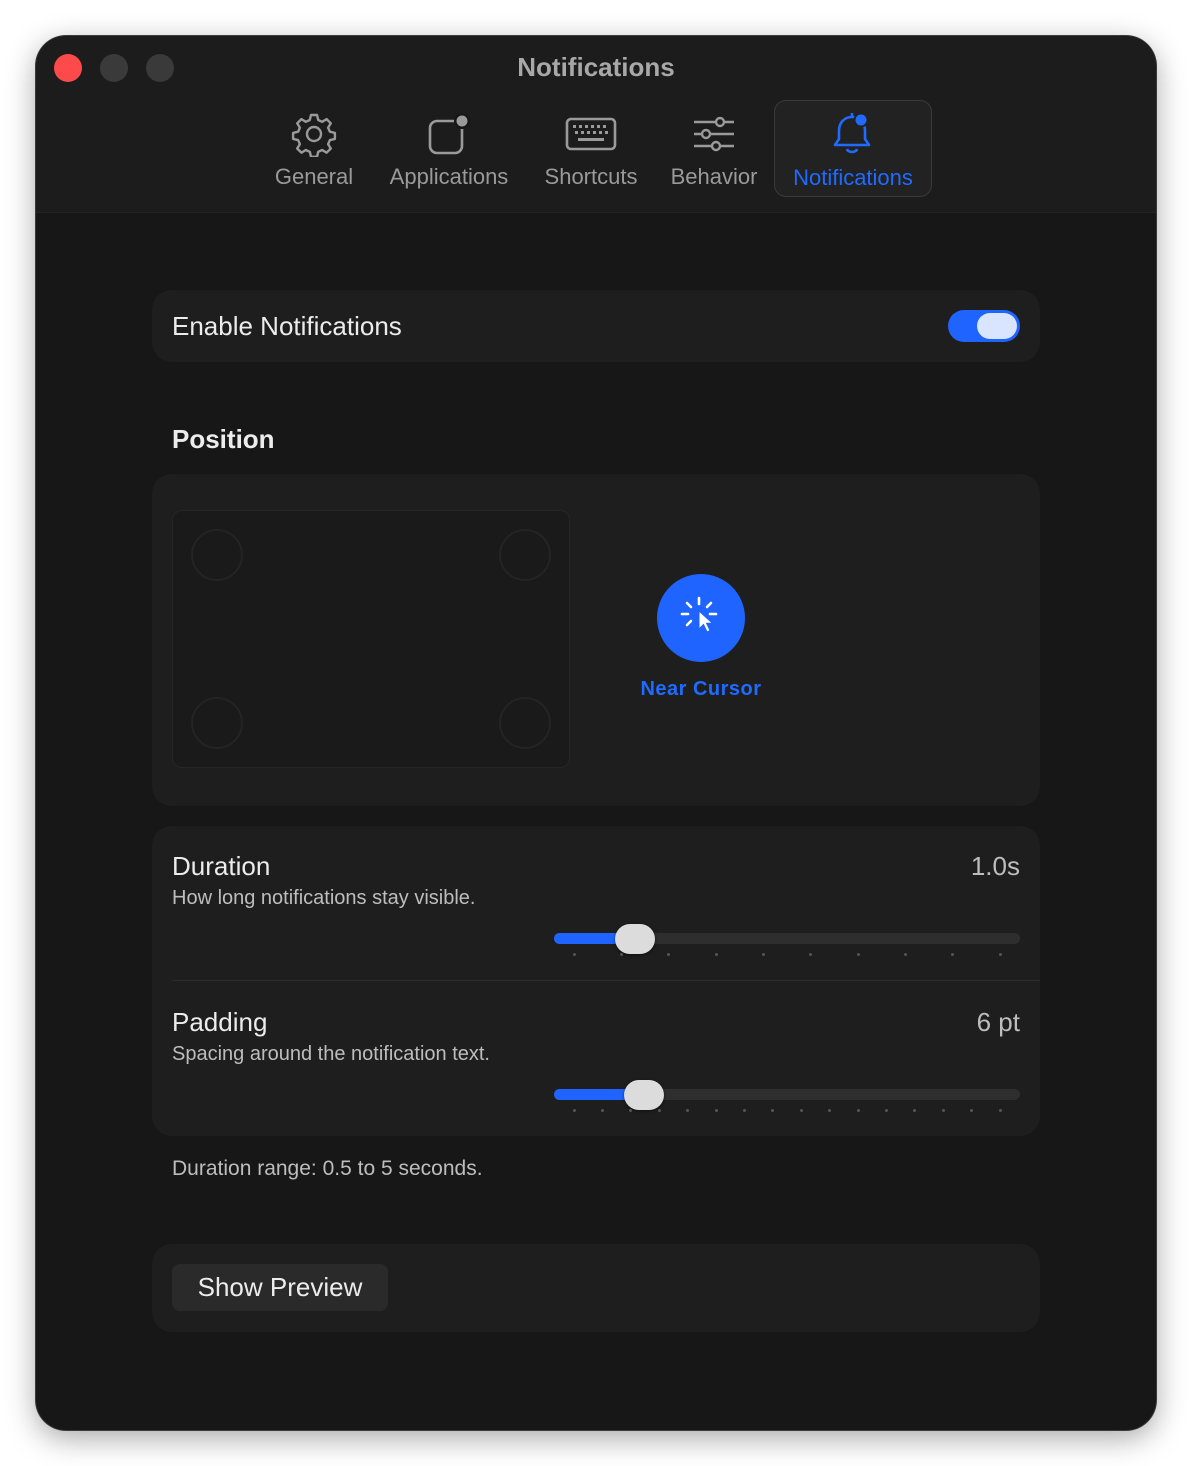  Describe the element at coordinates (217, 723) in the screenshot. I see `position-bottom-left-button` at that location.